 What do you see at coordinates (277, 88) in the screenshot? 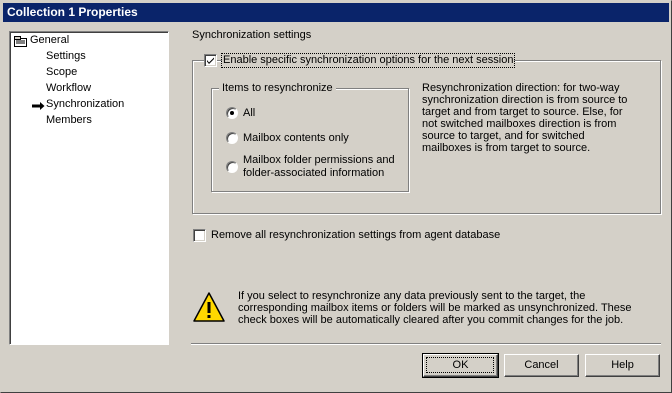
I see `items-group-label: Items to resynchronize` at bounding box center [277, 88].